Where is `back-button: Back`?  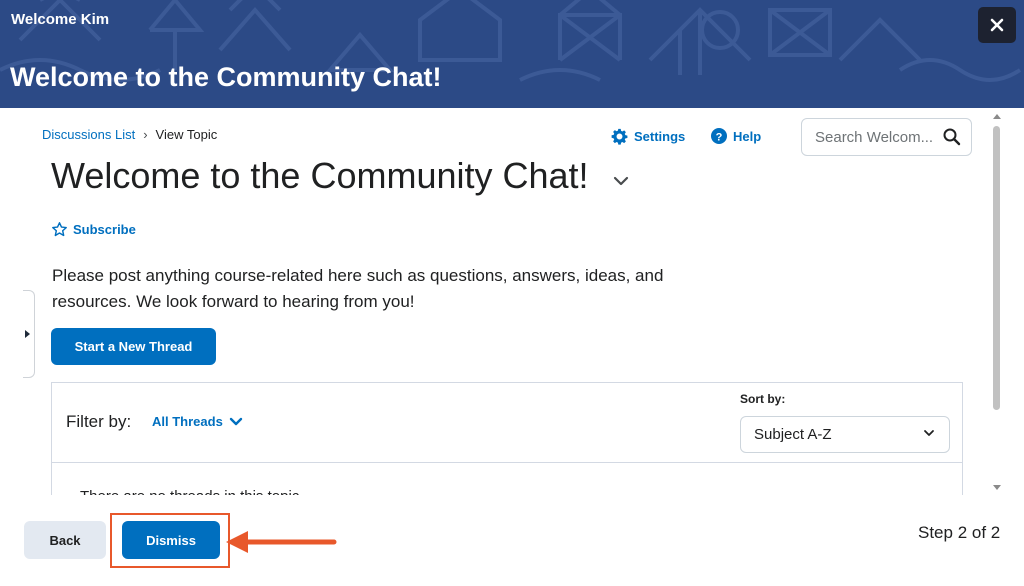
back-button: Back is located at coordinates (65, 540).